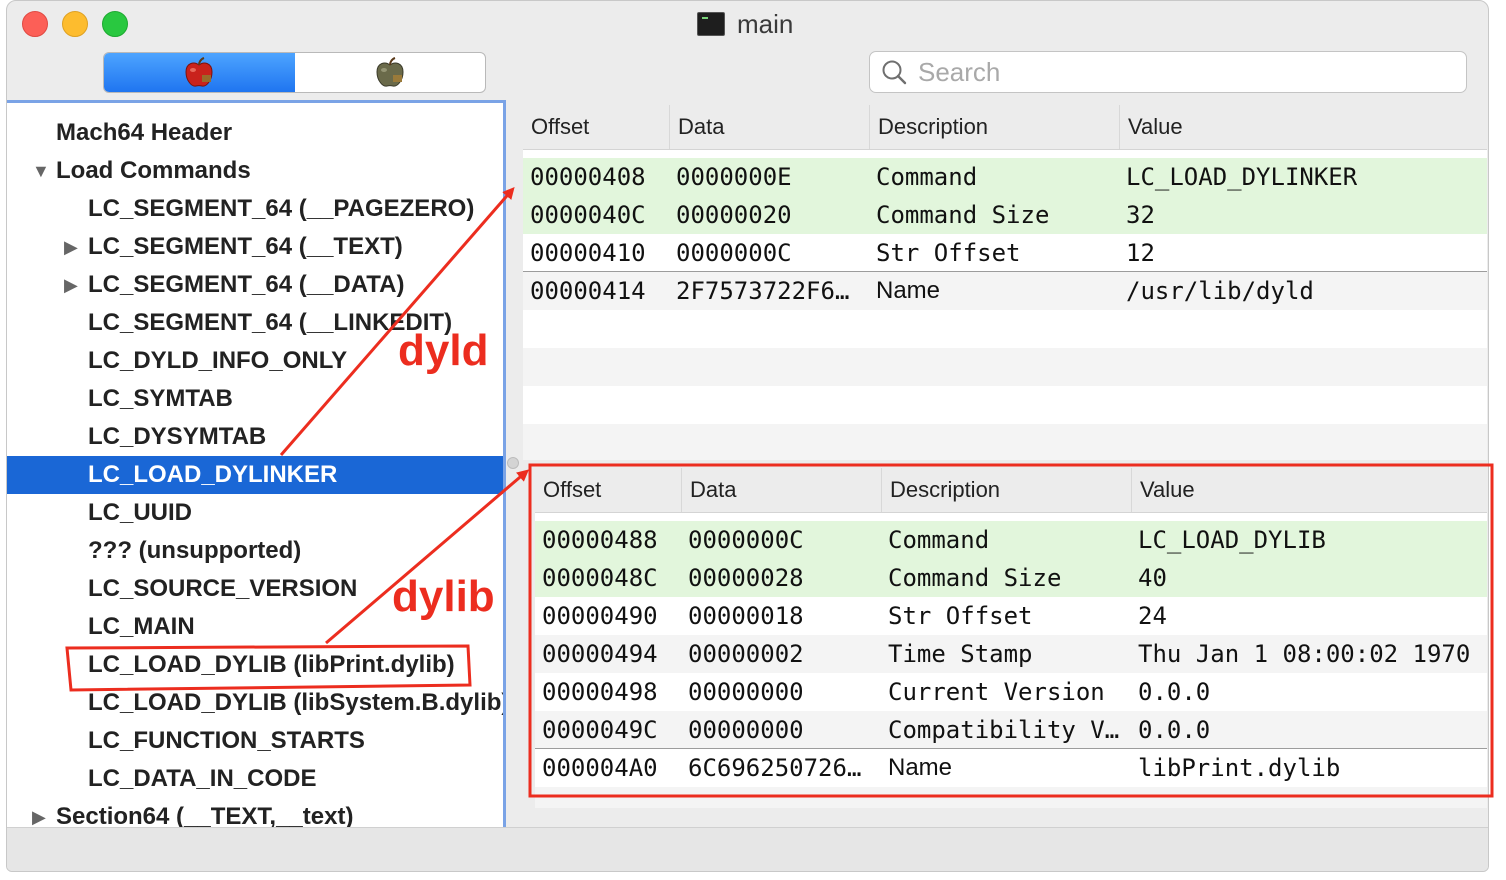 This screenshot has height=880, width=1506. Describe the element at coordinates (281, 208) in the screenshot. I see `tree-item-label: LC_SEGMENT_64 (__PAGEZERO)` at that location.